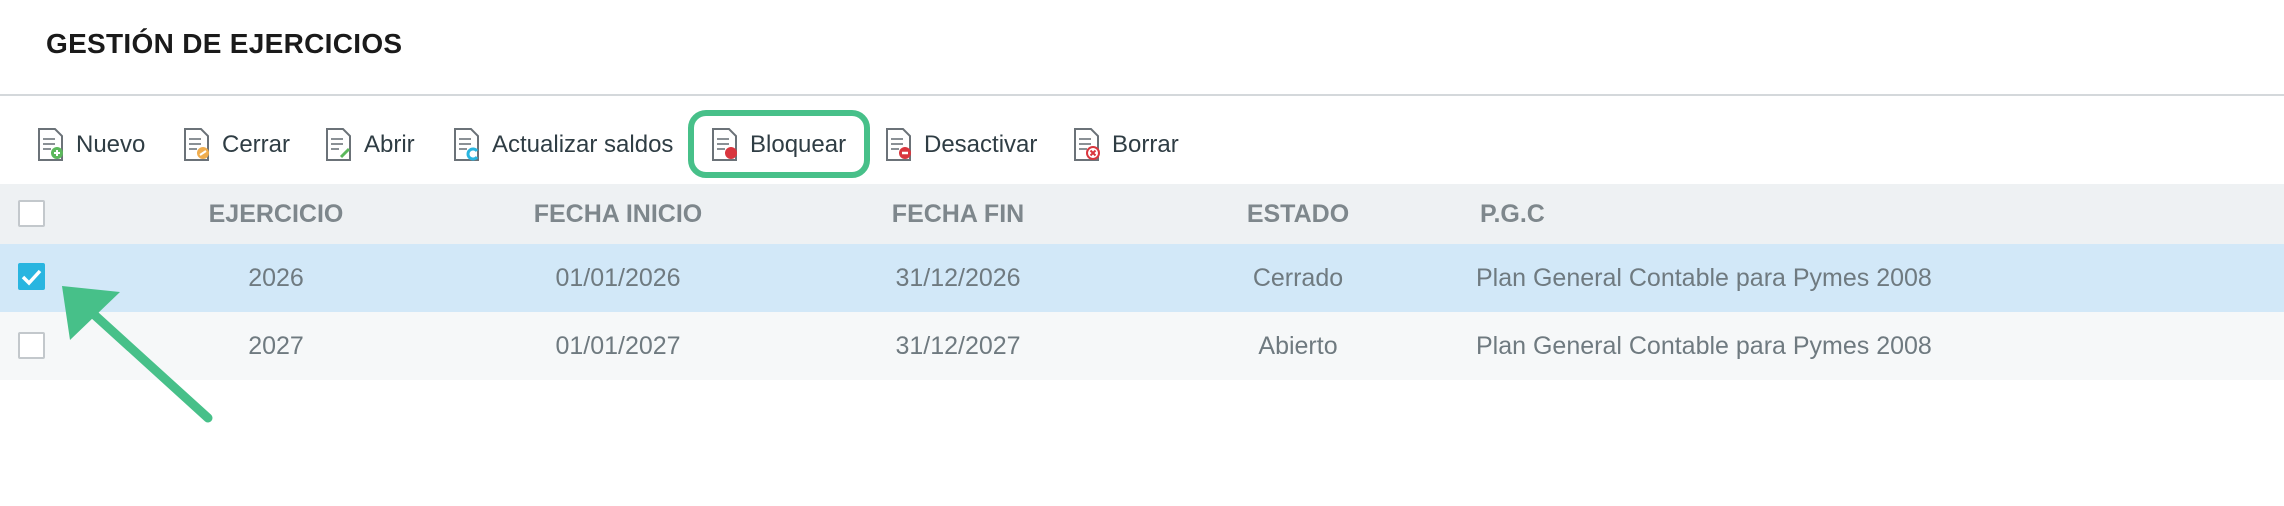  I want to click on cell-estado: Cerrado, so click(1298, 277).